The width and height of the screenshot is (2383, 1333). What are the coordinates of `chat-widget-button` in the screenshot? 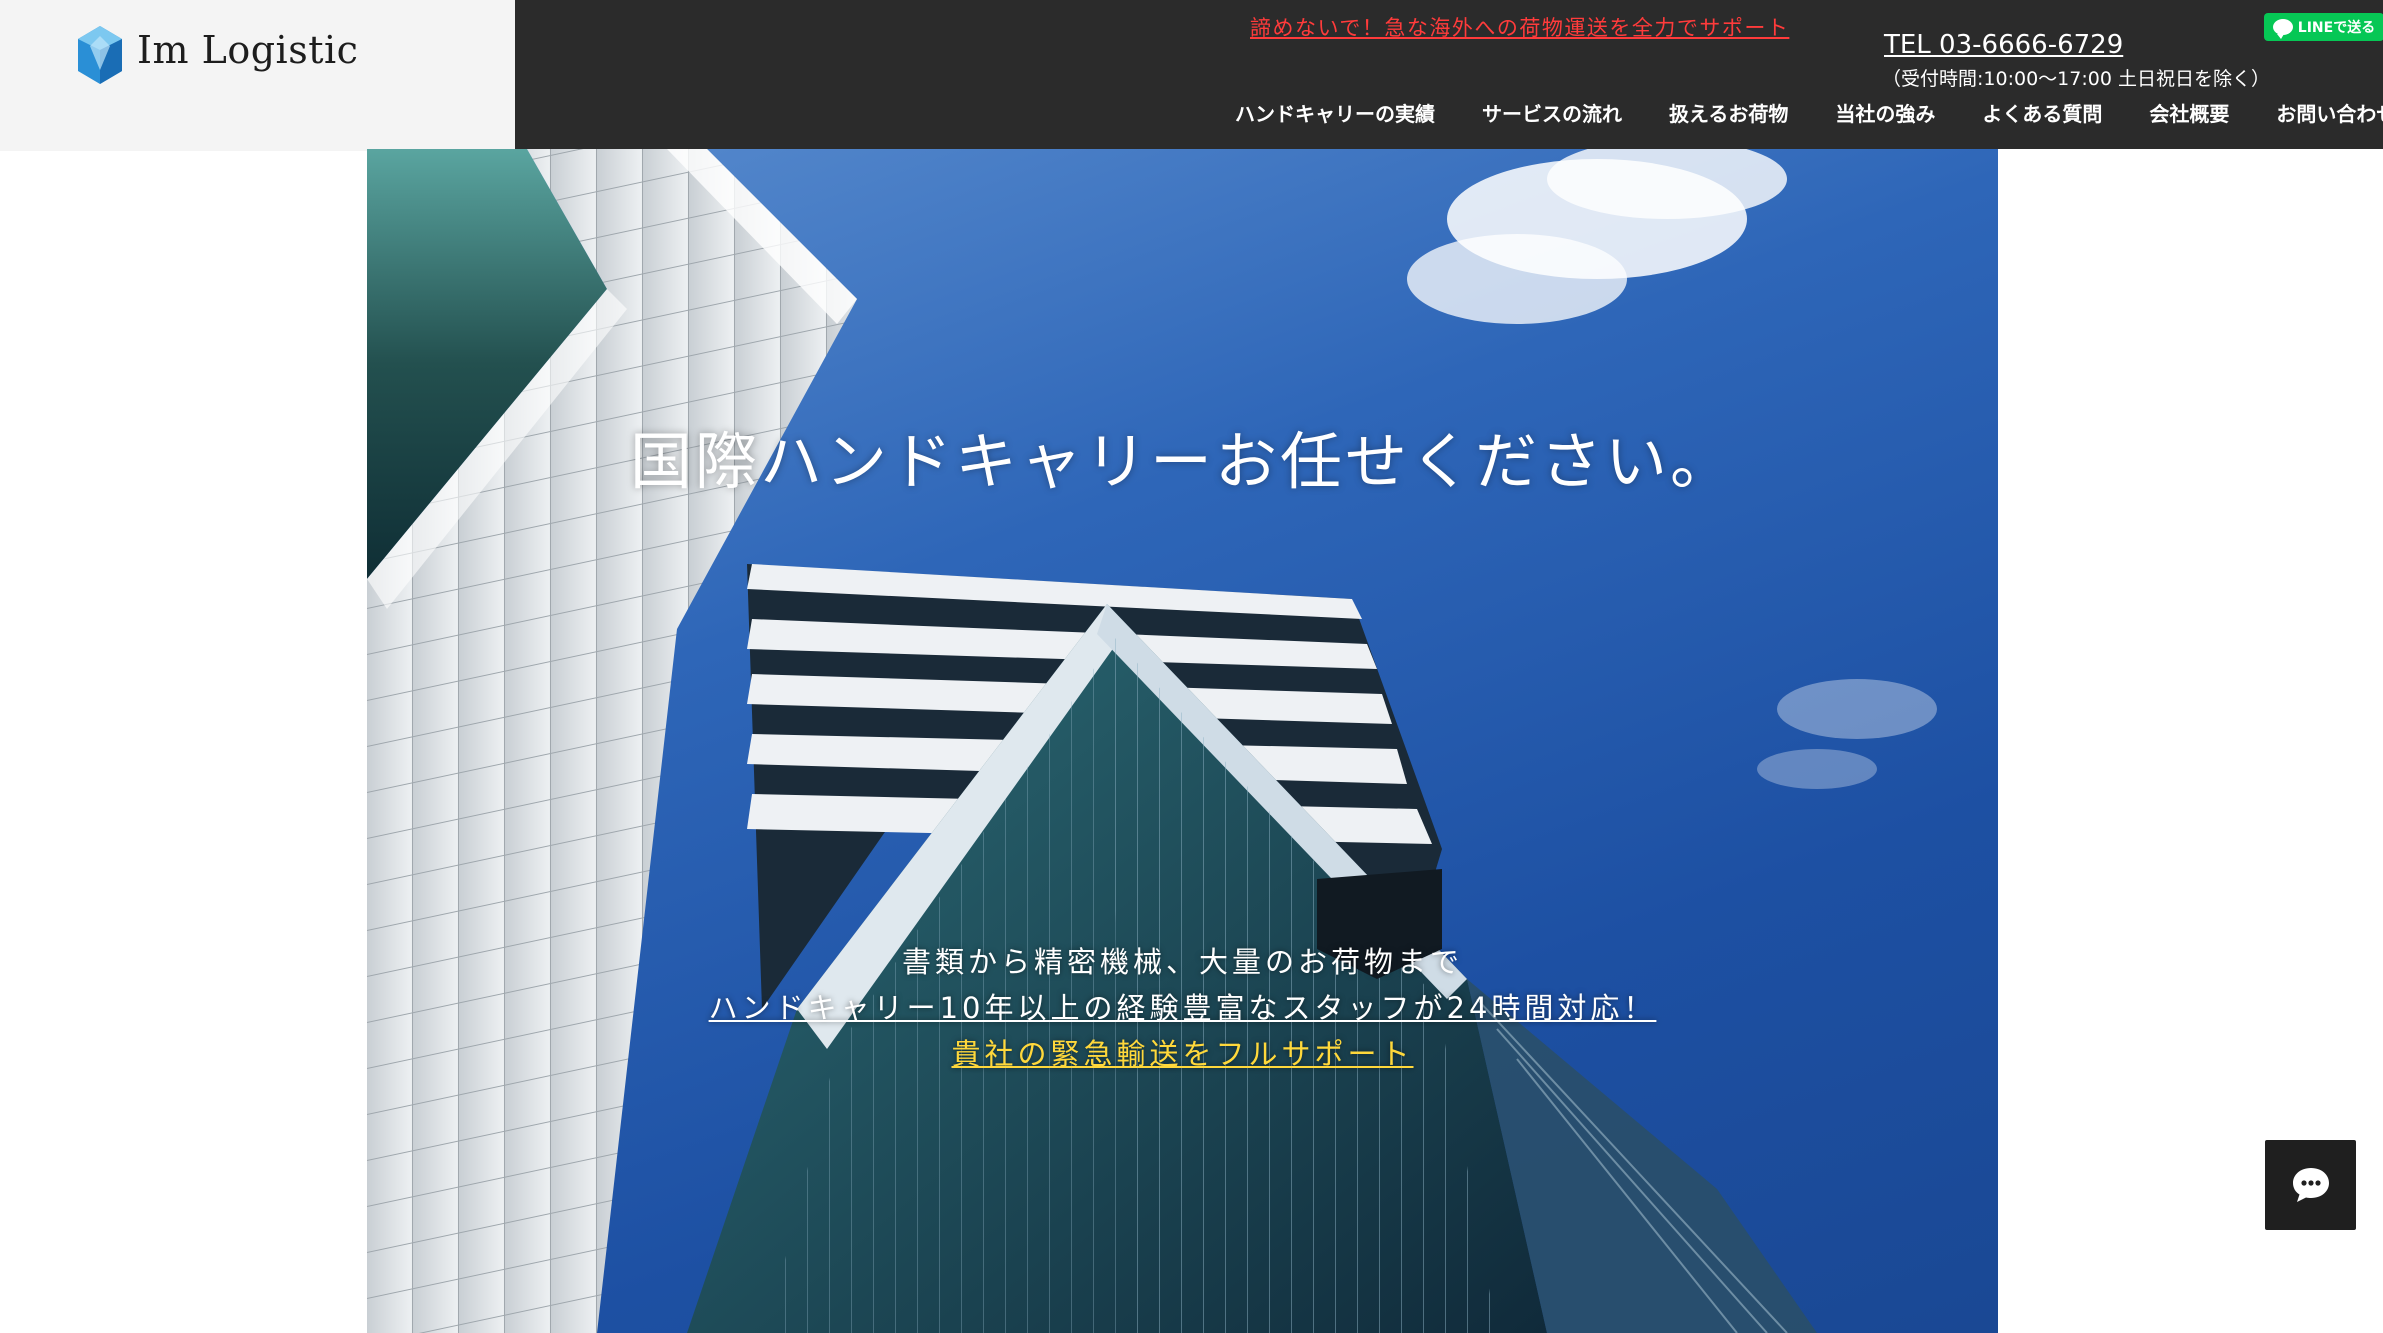 It's located at (2310, 1185).